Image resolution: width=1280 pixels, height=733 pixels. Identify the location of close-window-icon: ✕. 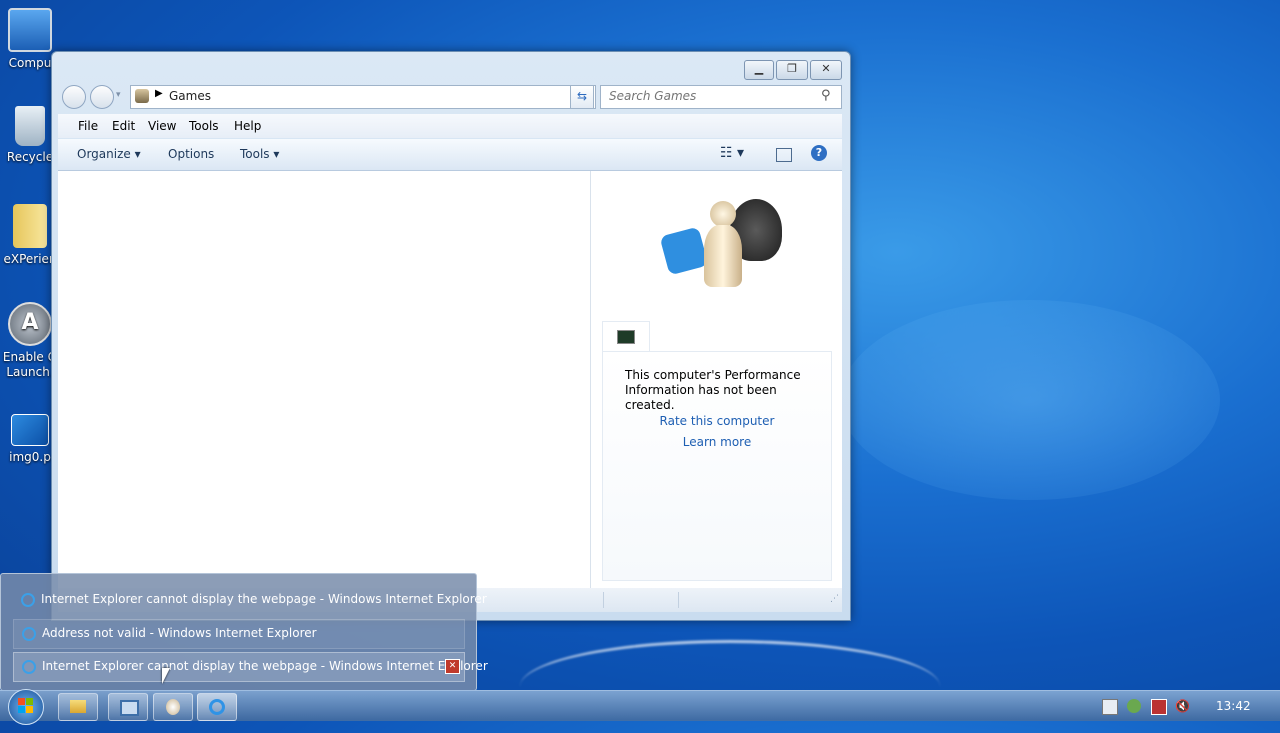
(452, 666).